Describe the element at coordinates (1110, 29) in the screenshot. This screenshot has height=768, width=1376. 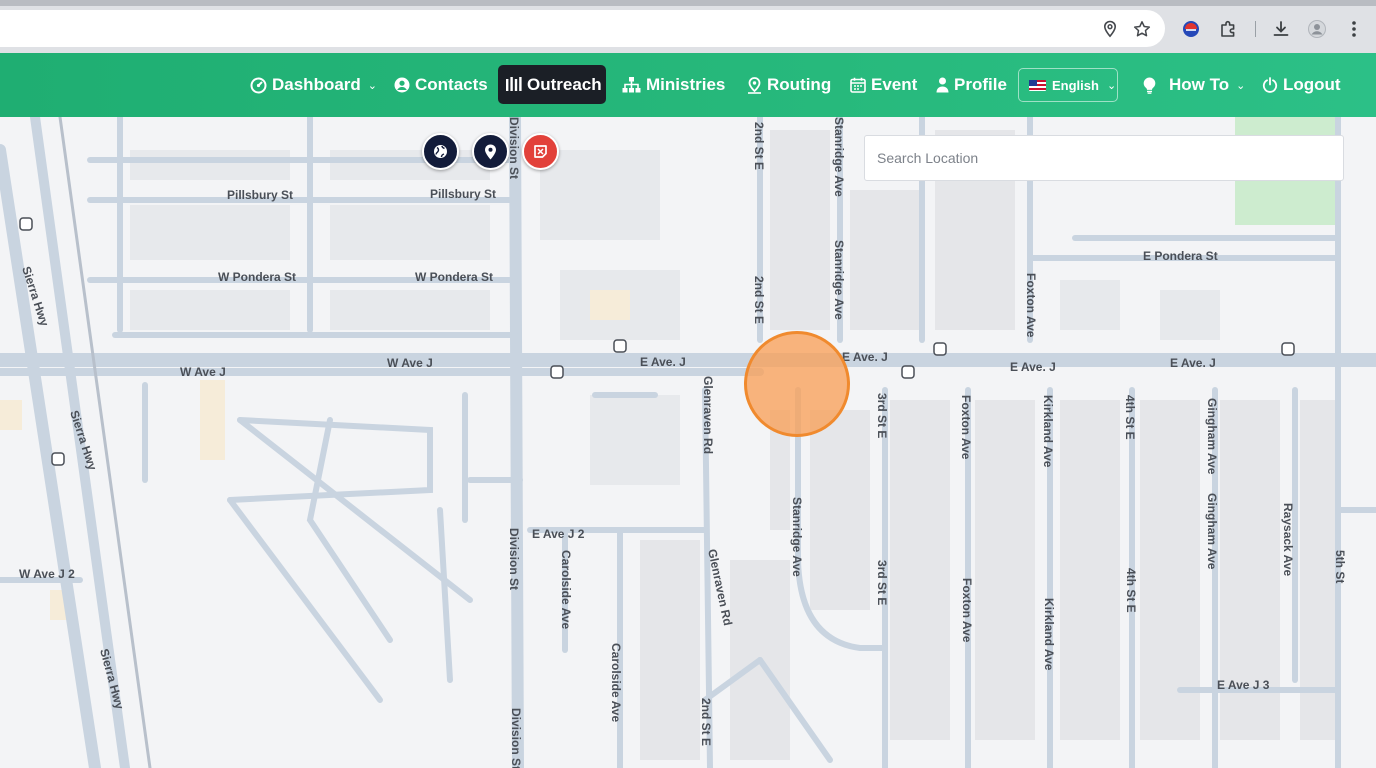
I see `location-pin-icon` at that location.